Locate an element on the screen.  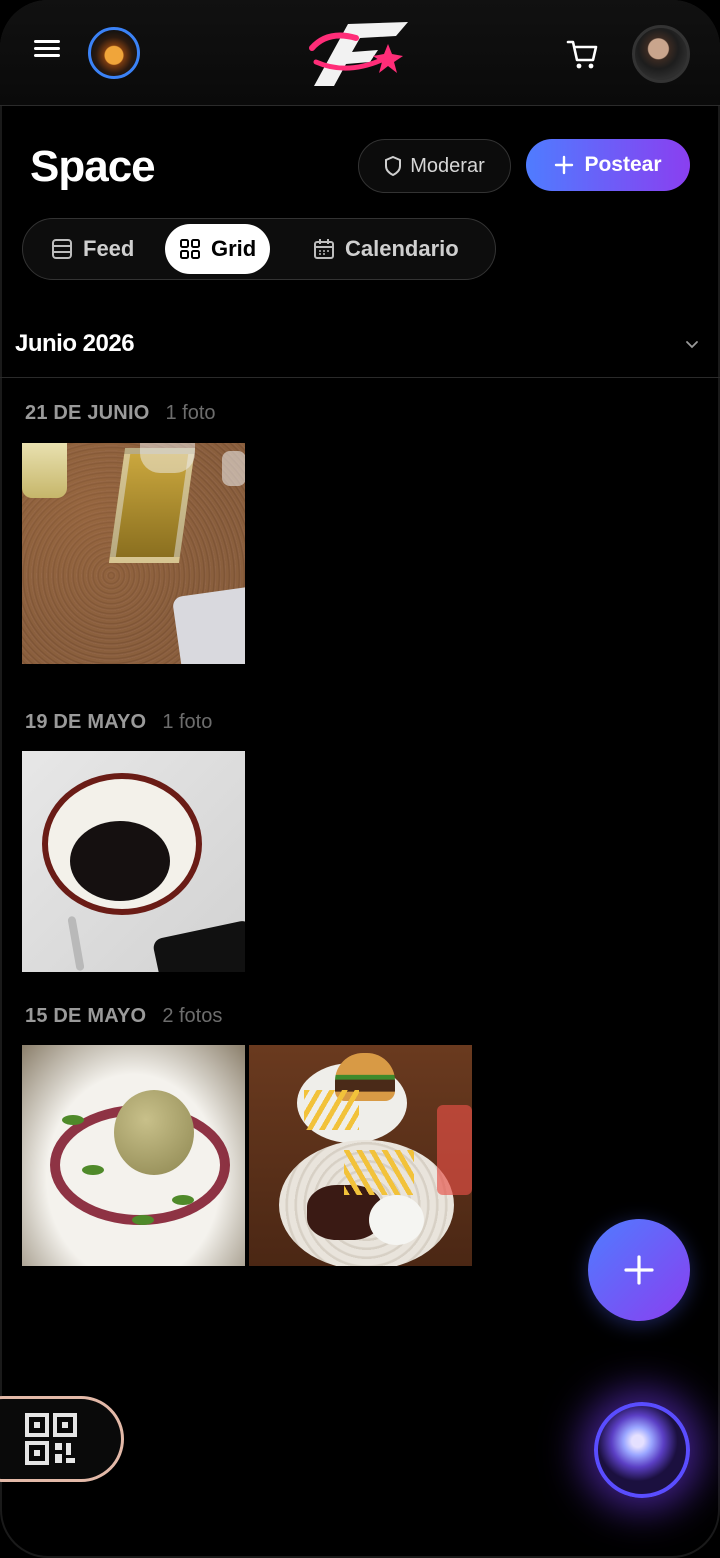
page-title: Space is located at coordinates (93, 166).